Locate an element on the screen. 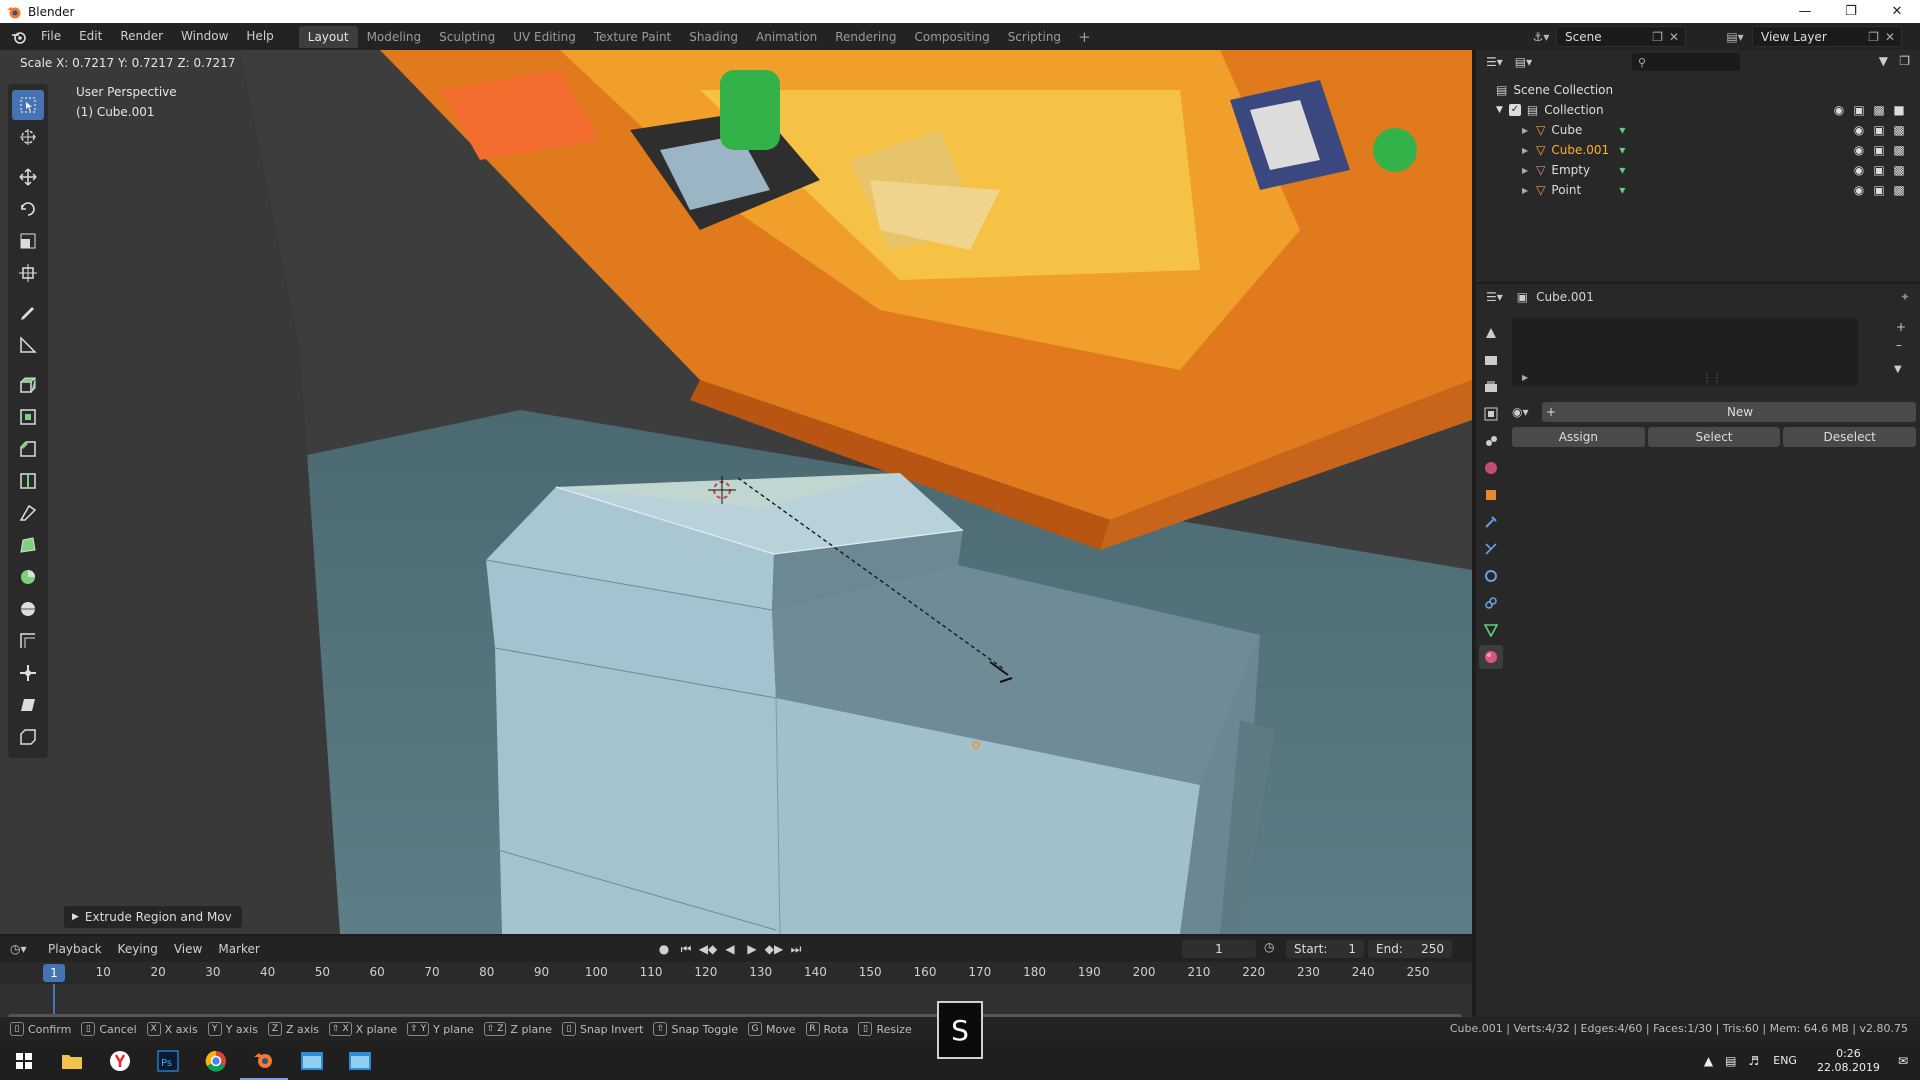 The image size is (1920, 1080). duplicate-view-layer-icon: ❐ is located at coordinates (1873, 37).